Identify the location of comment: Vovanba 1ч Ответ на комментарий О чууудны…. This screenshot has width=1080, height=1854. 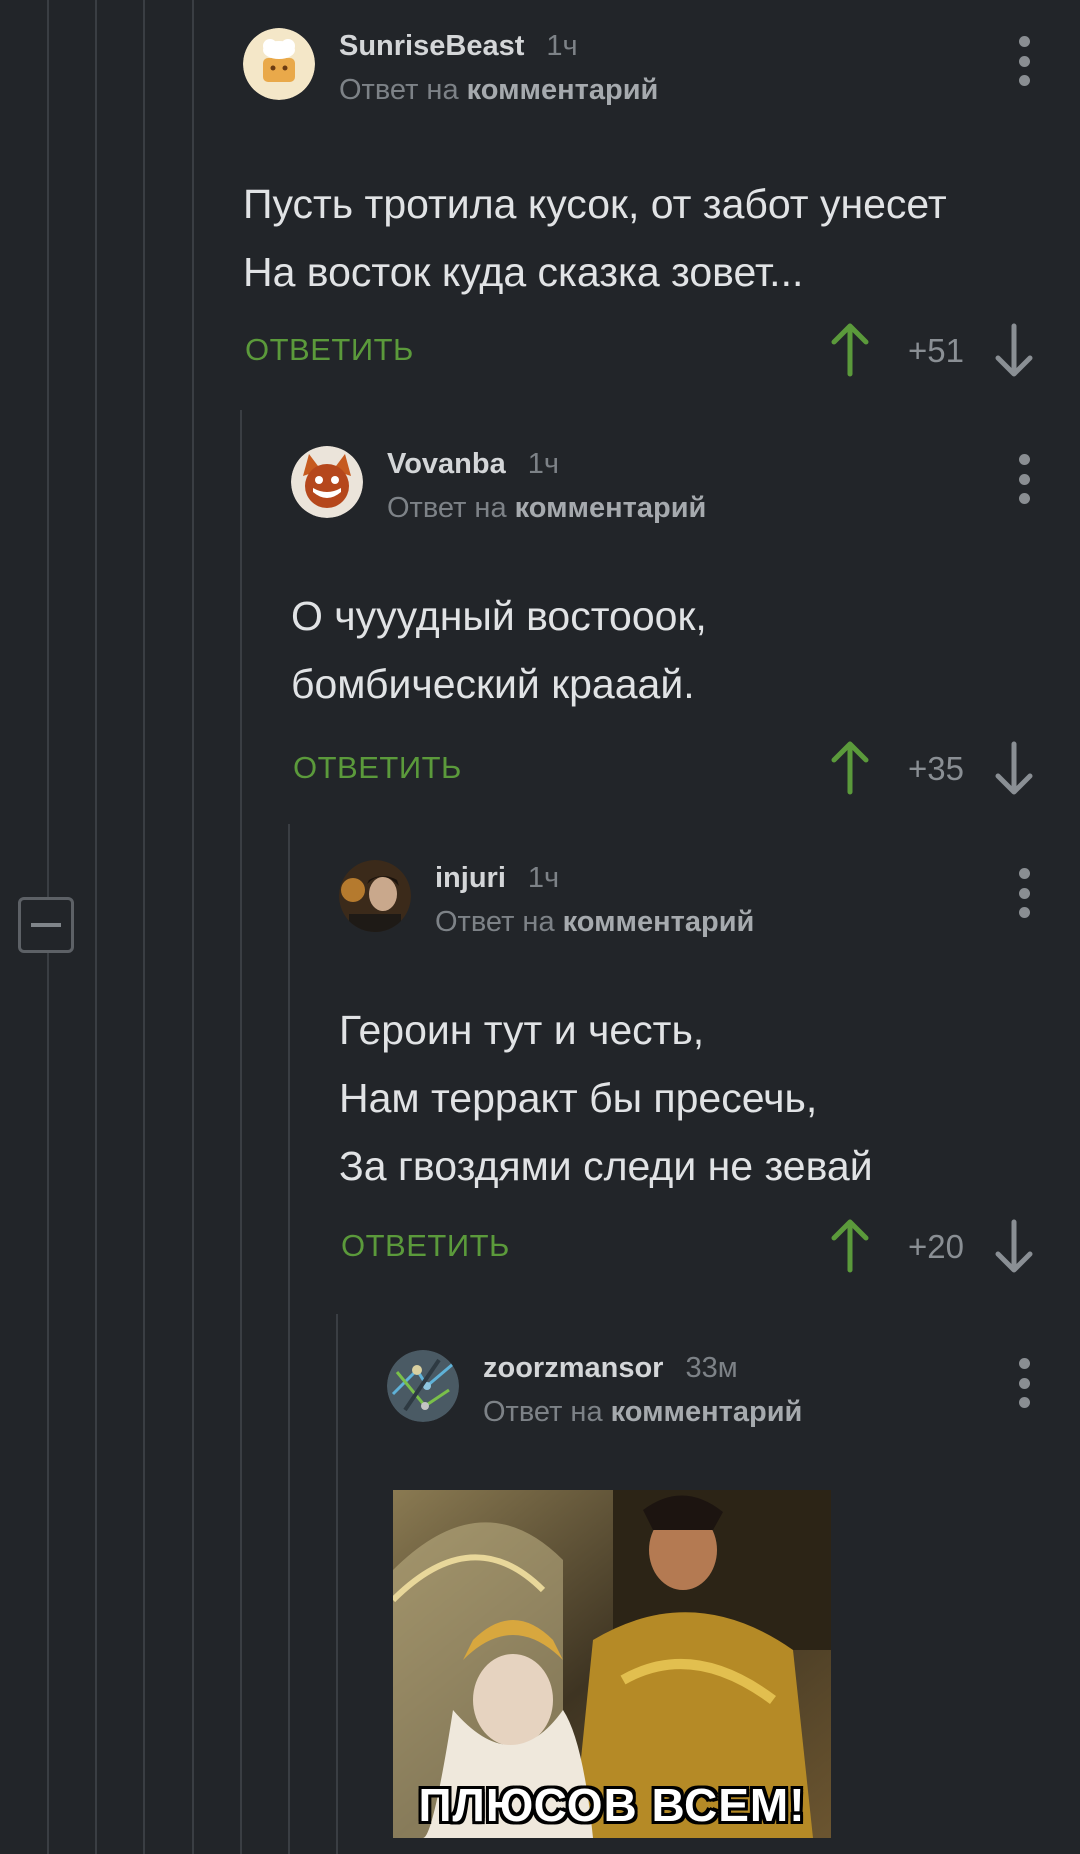
(685, 623).